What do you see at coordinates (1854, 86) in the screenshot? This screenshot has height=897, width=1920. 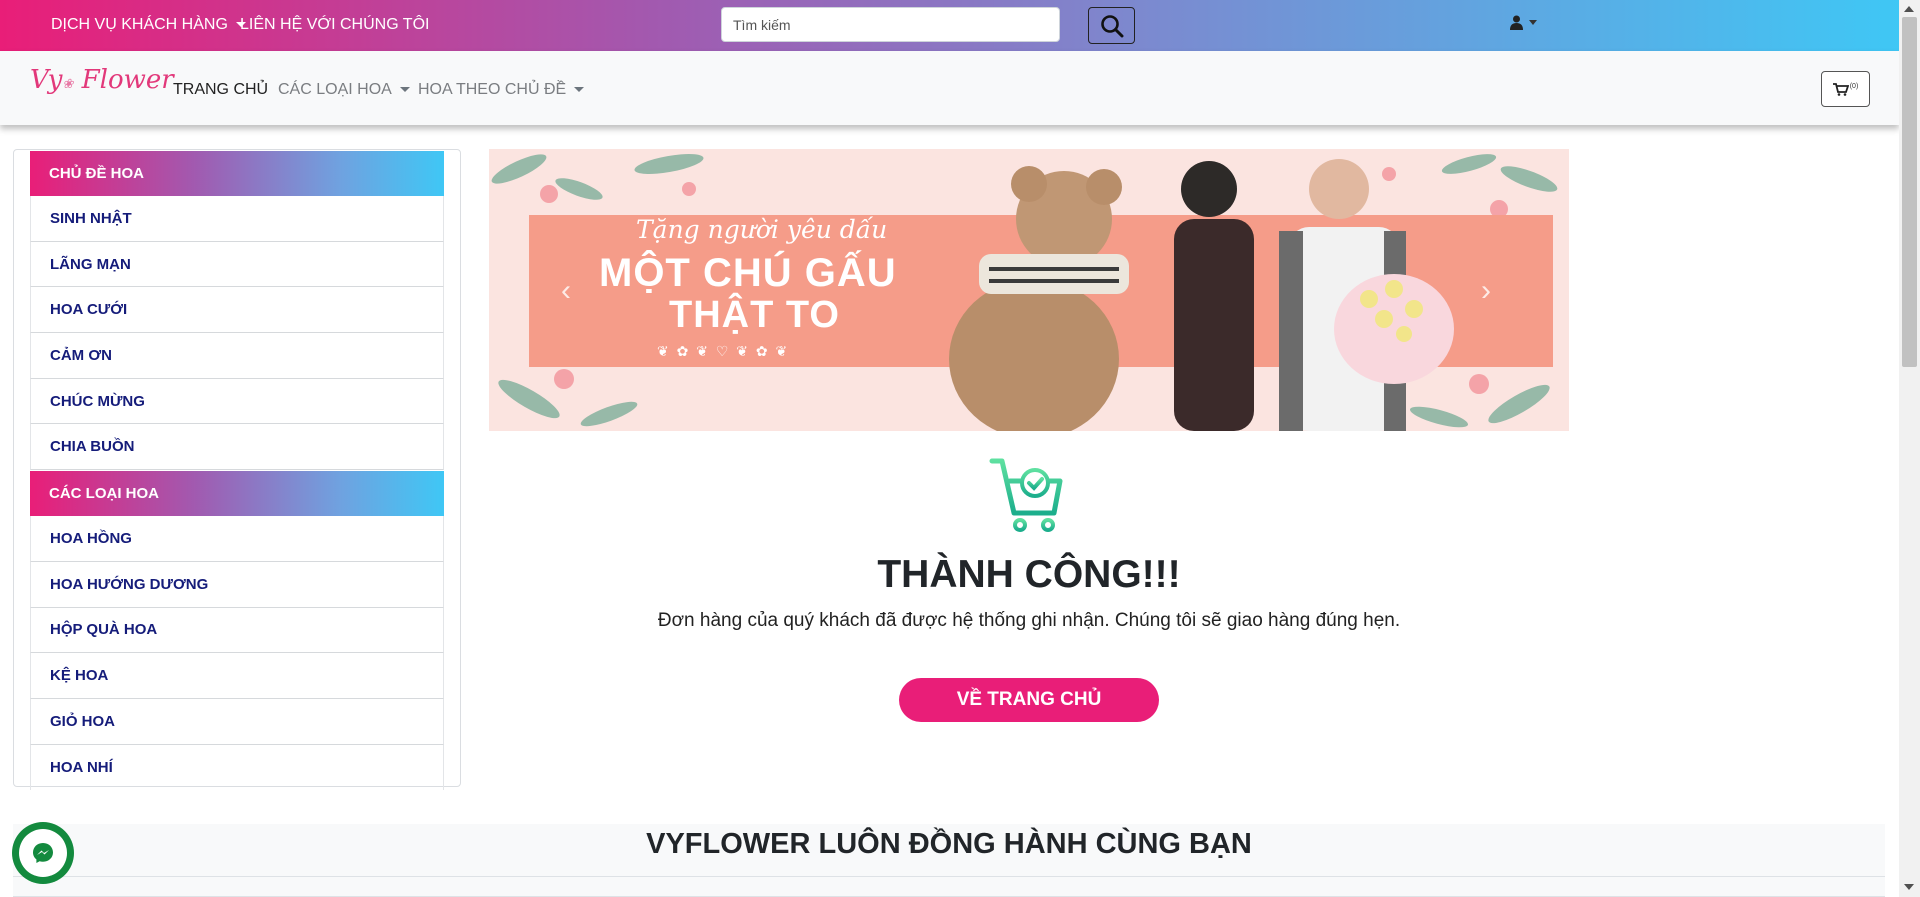 I see `cart-count: (0)` at bounding box center [1854, 86].